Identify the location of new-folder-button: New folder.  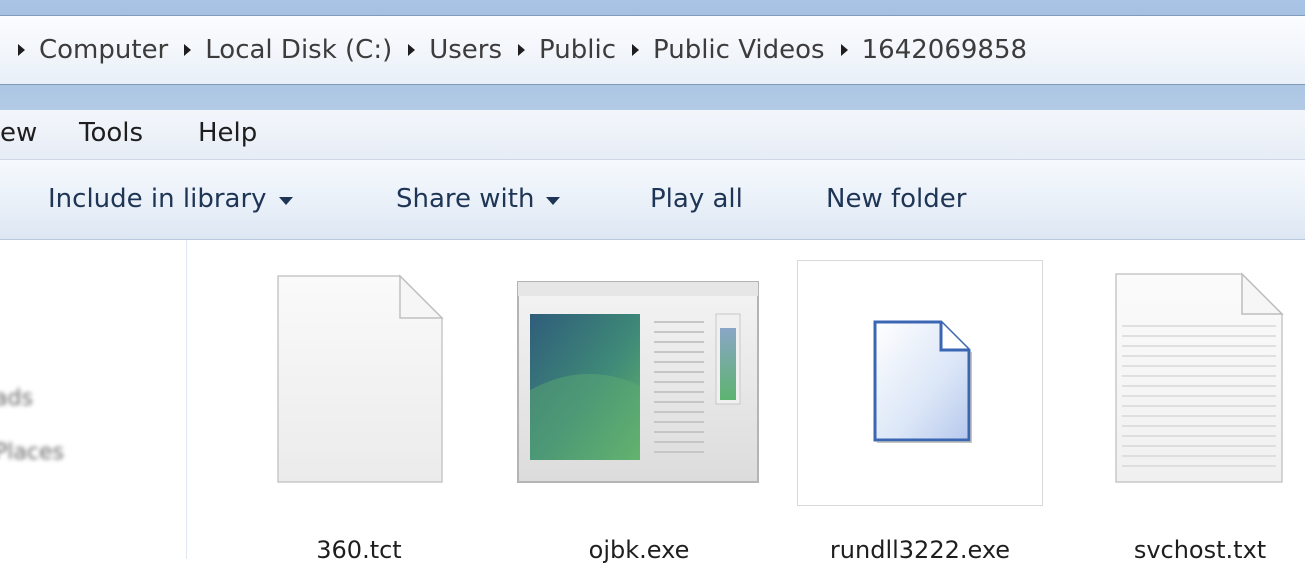
(896, 199).